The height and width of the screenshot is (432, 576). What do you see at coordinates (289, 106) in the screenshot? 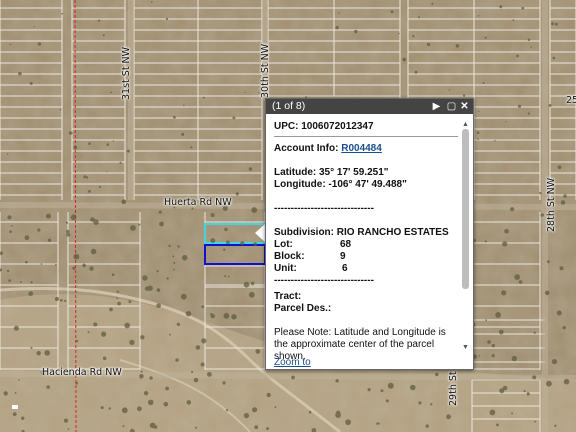
I see `popup-counter: (1 of 8)` at bounding box center [289, 106].